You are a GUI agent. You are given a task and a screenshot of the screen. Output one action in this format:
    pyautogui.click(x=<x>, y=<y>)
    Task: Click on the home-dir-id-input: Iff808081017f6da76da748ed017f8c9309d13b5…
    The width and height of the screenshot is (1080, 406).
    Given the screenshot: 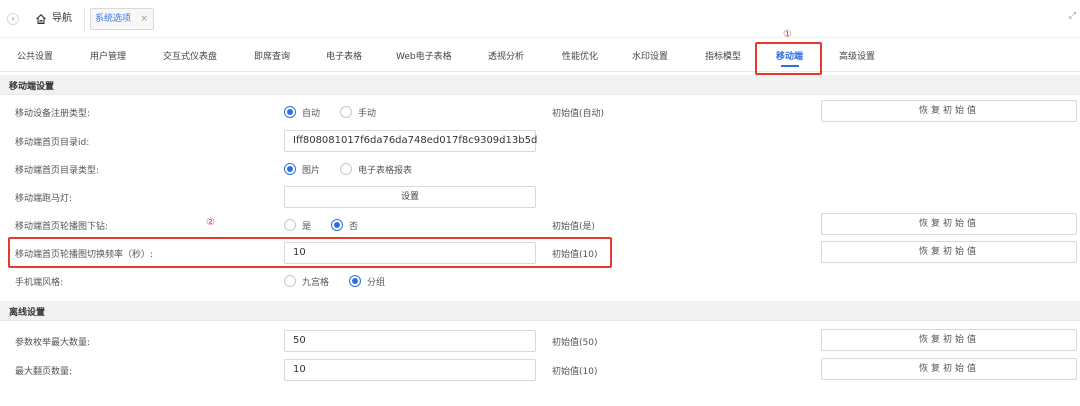 What is the action you would take?
    pyautogui.click(x=410, y=141)
    